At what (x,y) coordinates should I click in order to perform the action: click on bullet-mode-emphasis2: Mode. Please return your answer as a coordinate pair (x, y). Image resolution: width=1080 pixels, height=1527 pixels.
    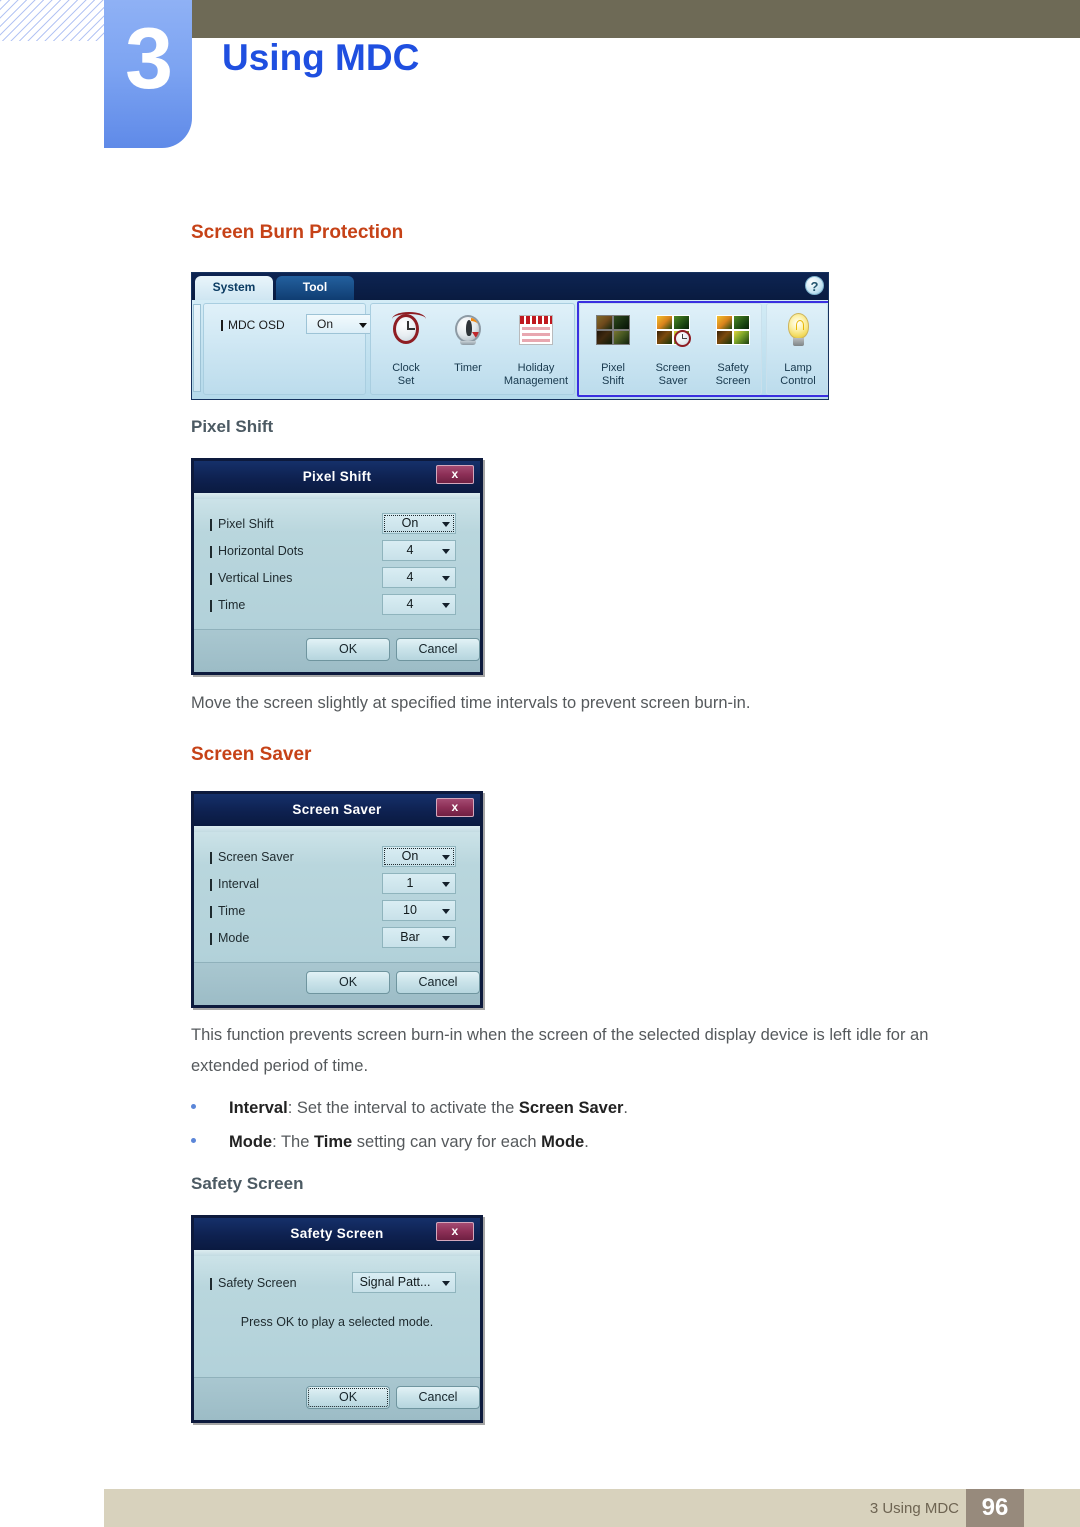
    Looking at the image, I should click on (563, 1142).